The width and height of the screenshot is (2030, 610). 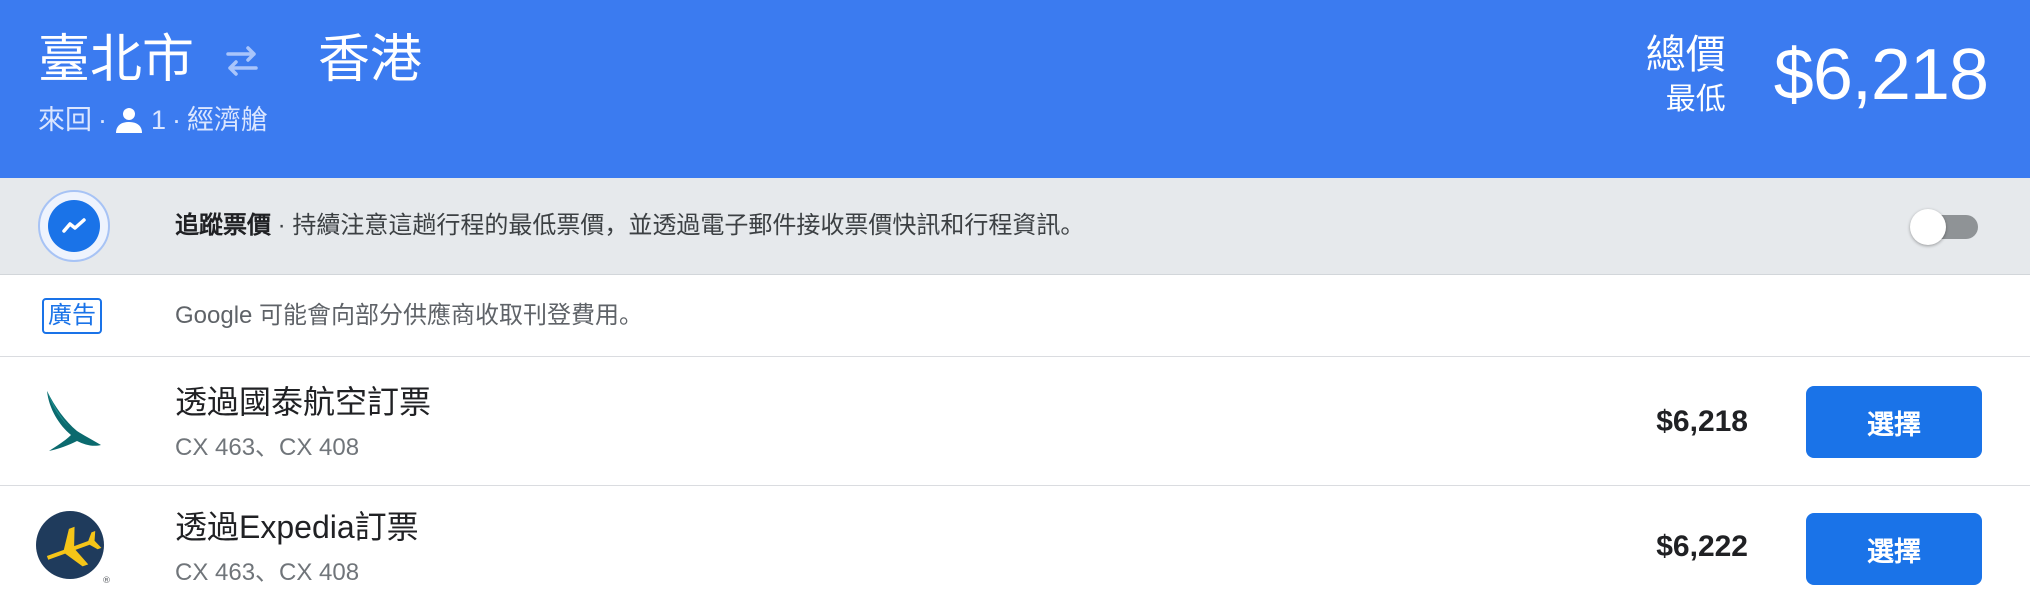 What do you see at coordinates (116, 60) in the screenshot?
I see `origin-city: 臺北市` at bounding box center [116, 60].